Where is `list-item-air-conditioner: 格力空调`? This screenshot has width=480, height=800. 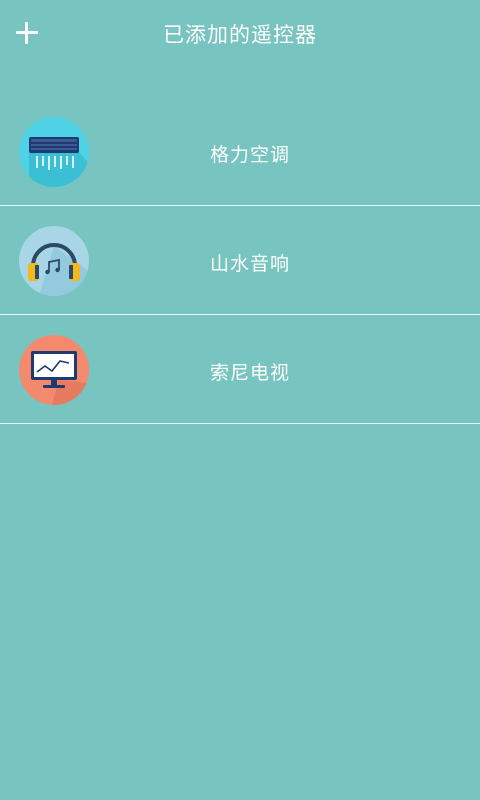
list-item-air-conditioner: 格力空调 is located at coordinates (240, 151).